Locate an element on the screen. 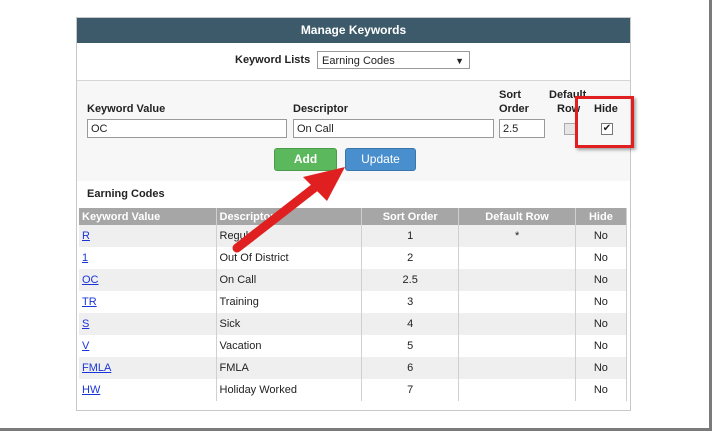  arrow-shaft is located at coordinates (277, 216).